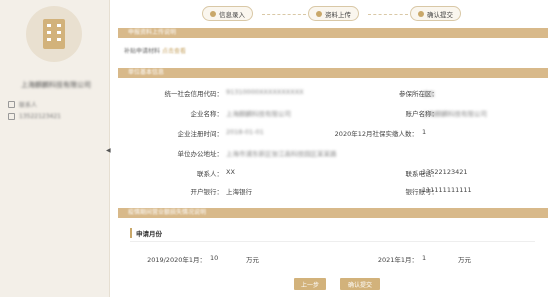 This screenshot has height=297, width=558. Describe the element at coordinates (447, 190) in the screenshot. I see `bank-no-value: 111111111111` at that location.